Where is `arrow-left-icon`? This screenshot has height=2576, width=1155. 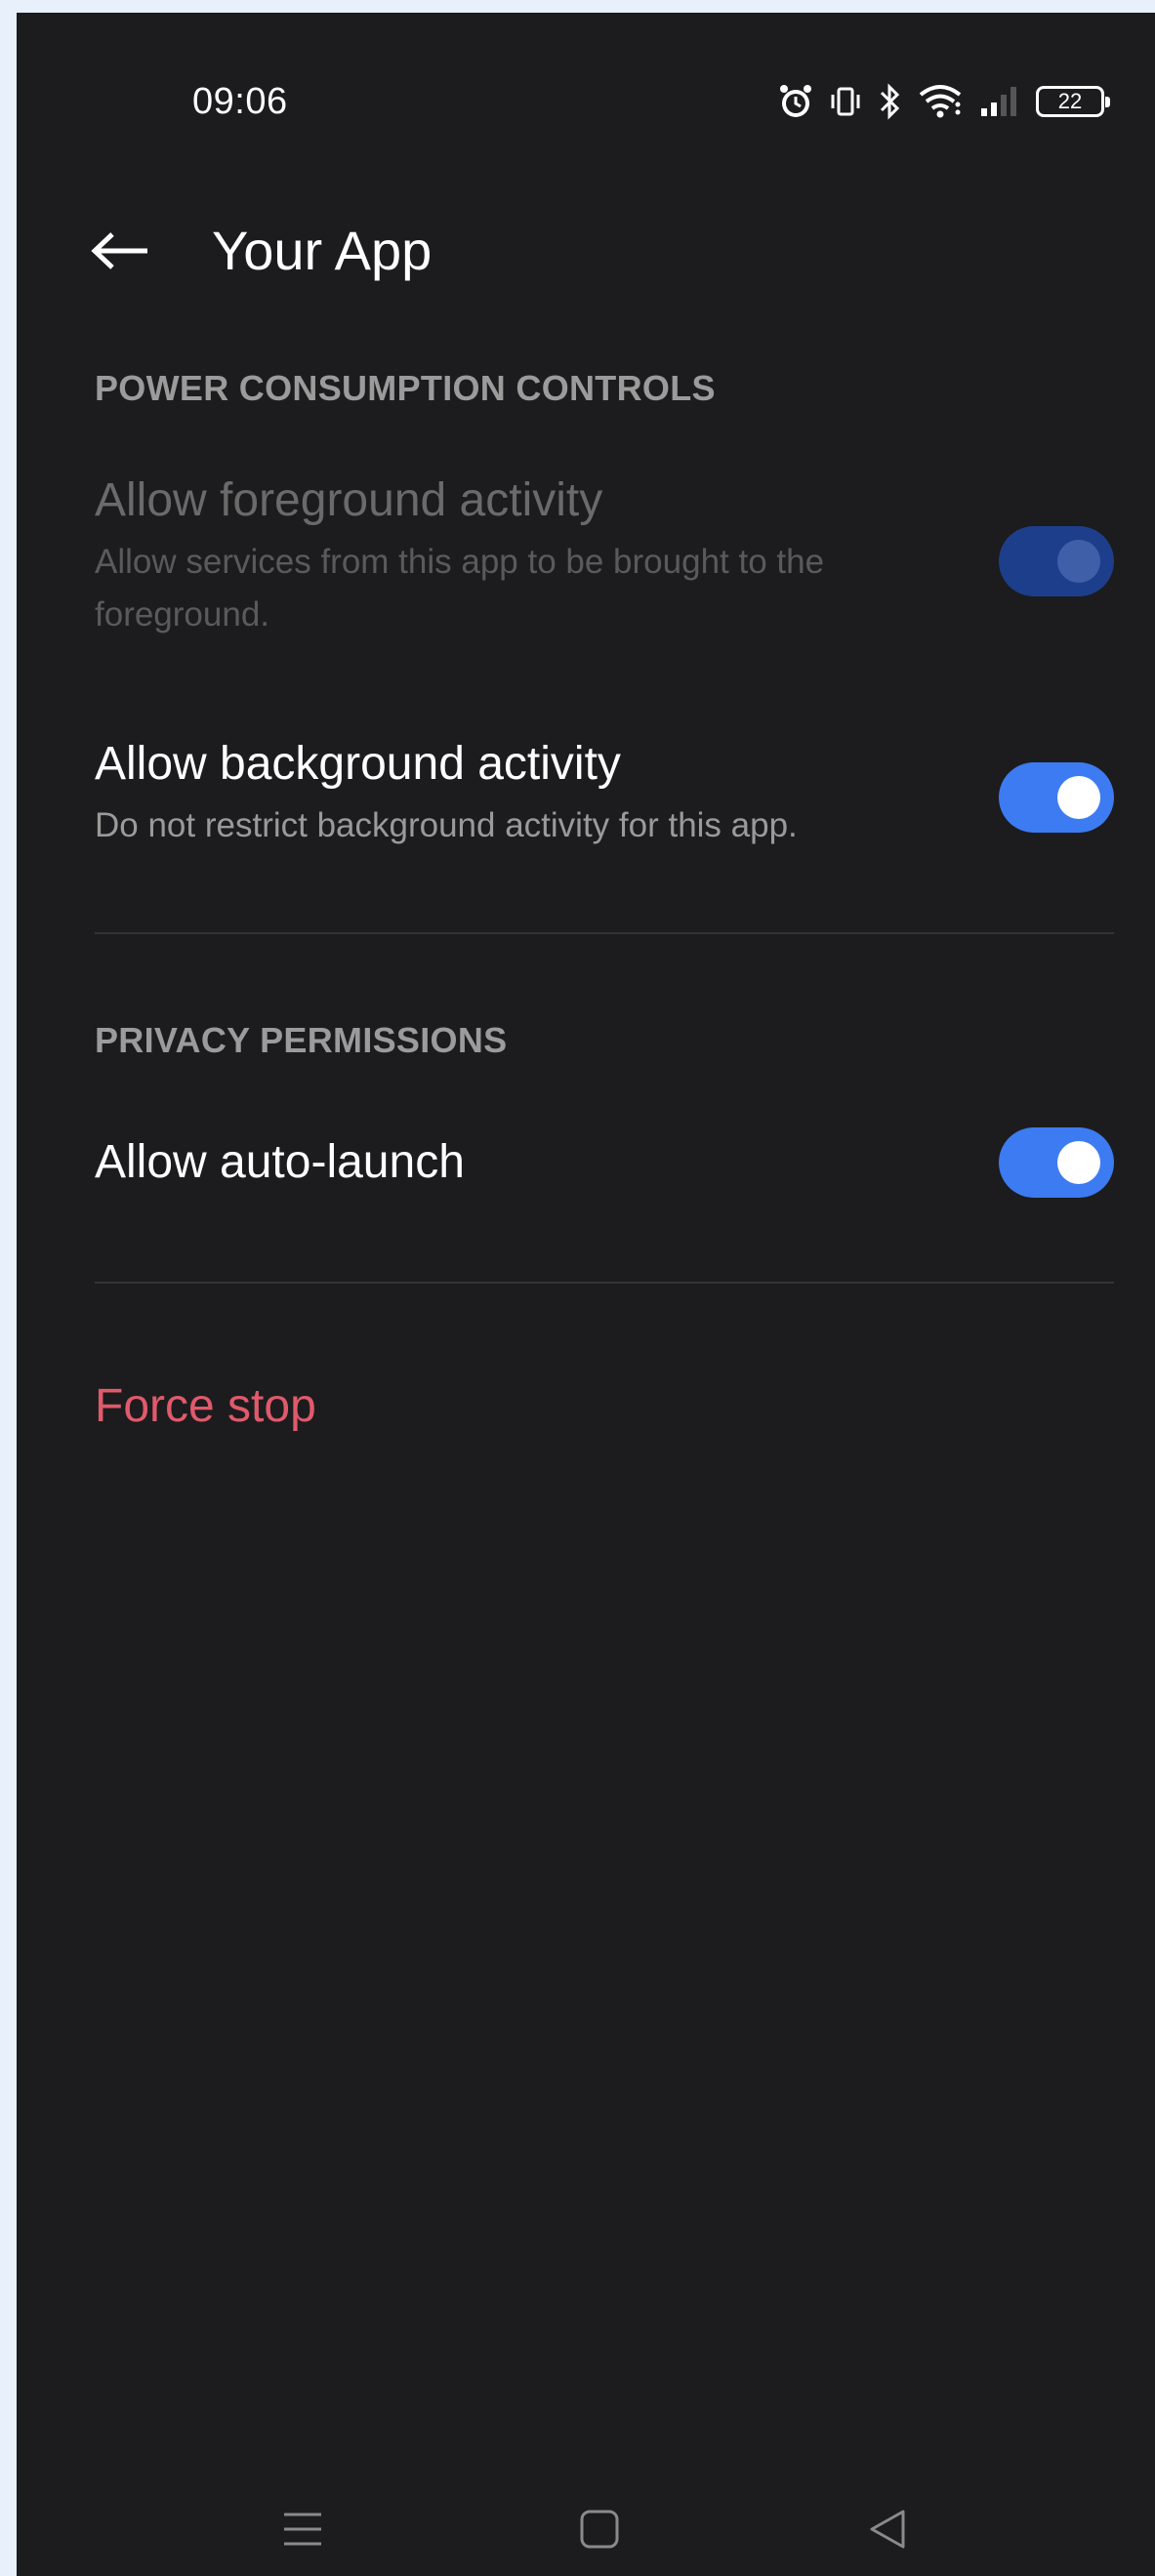
arrow-left-icon is located at coordinates (120, 253).